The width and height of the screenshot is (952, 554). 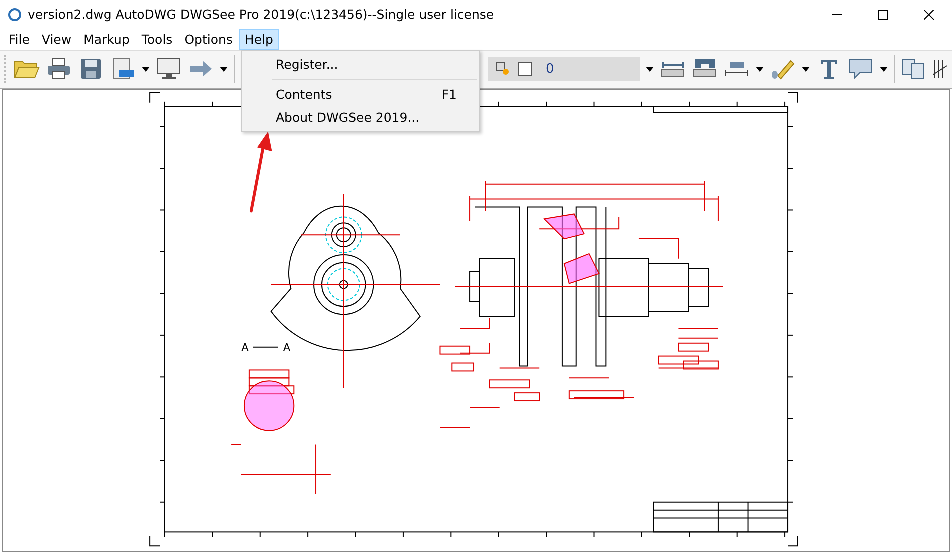 I want to click on menu-item: Tools, so click(x=157, y=39).